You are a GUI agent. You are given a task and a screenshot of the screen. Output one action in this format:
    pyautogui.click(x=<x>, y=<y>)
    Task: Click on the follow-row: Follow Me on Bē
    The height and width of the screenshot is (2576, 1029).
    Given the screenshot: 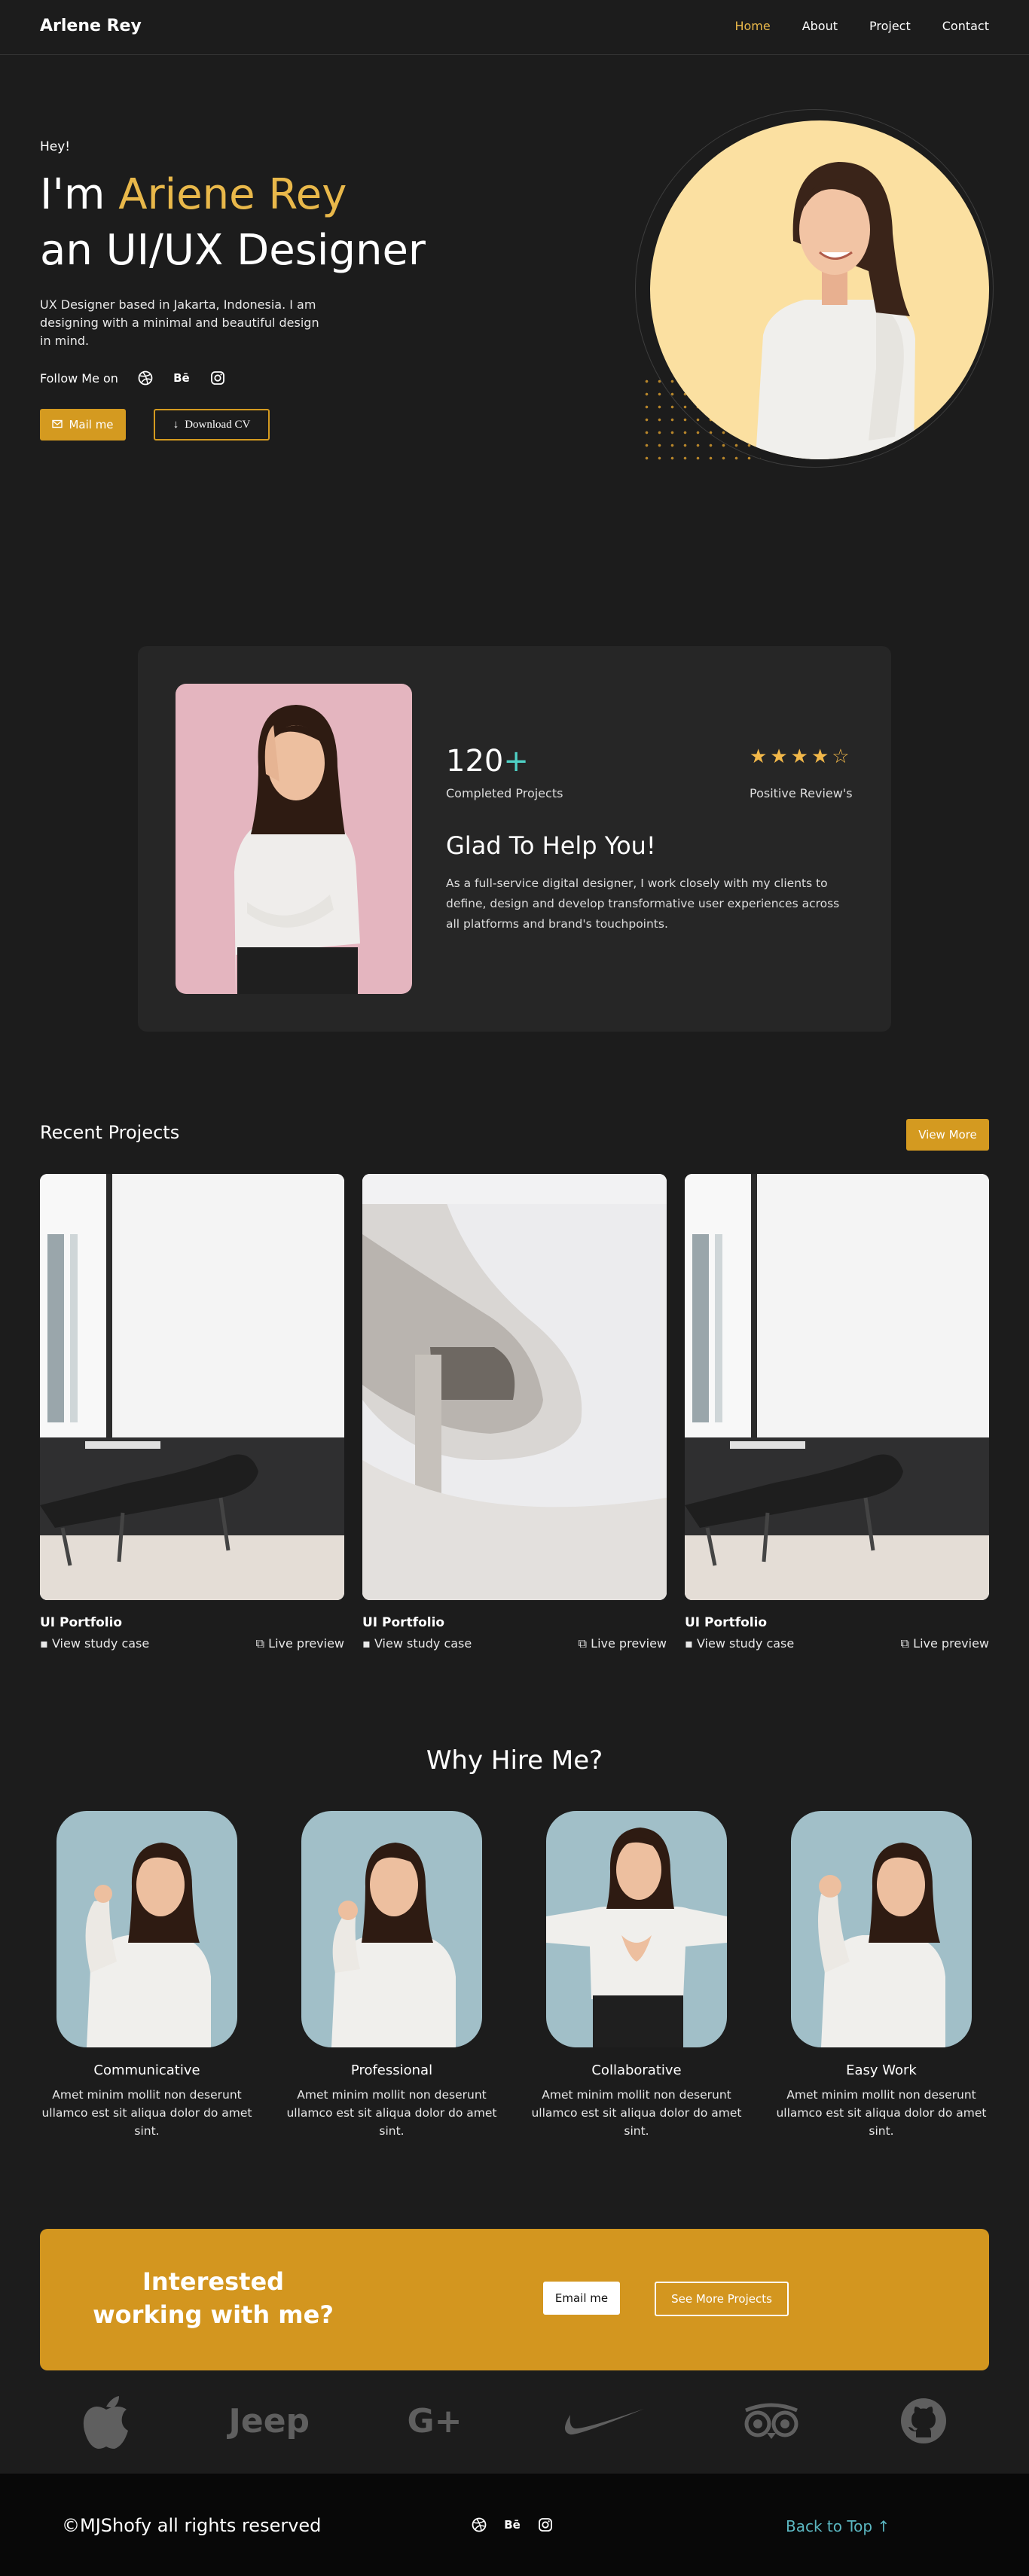 What is the action you would take?
    pyautogui.click(x=133, y=378)
    